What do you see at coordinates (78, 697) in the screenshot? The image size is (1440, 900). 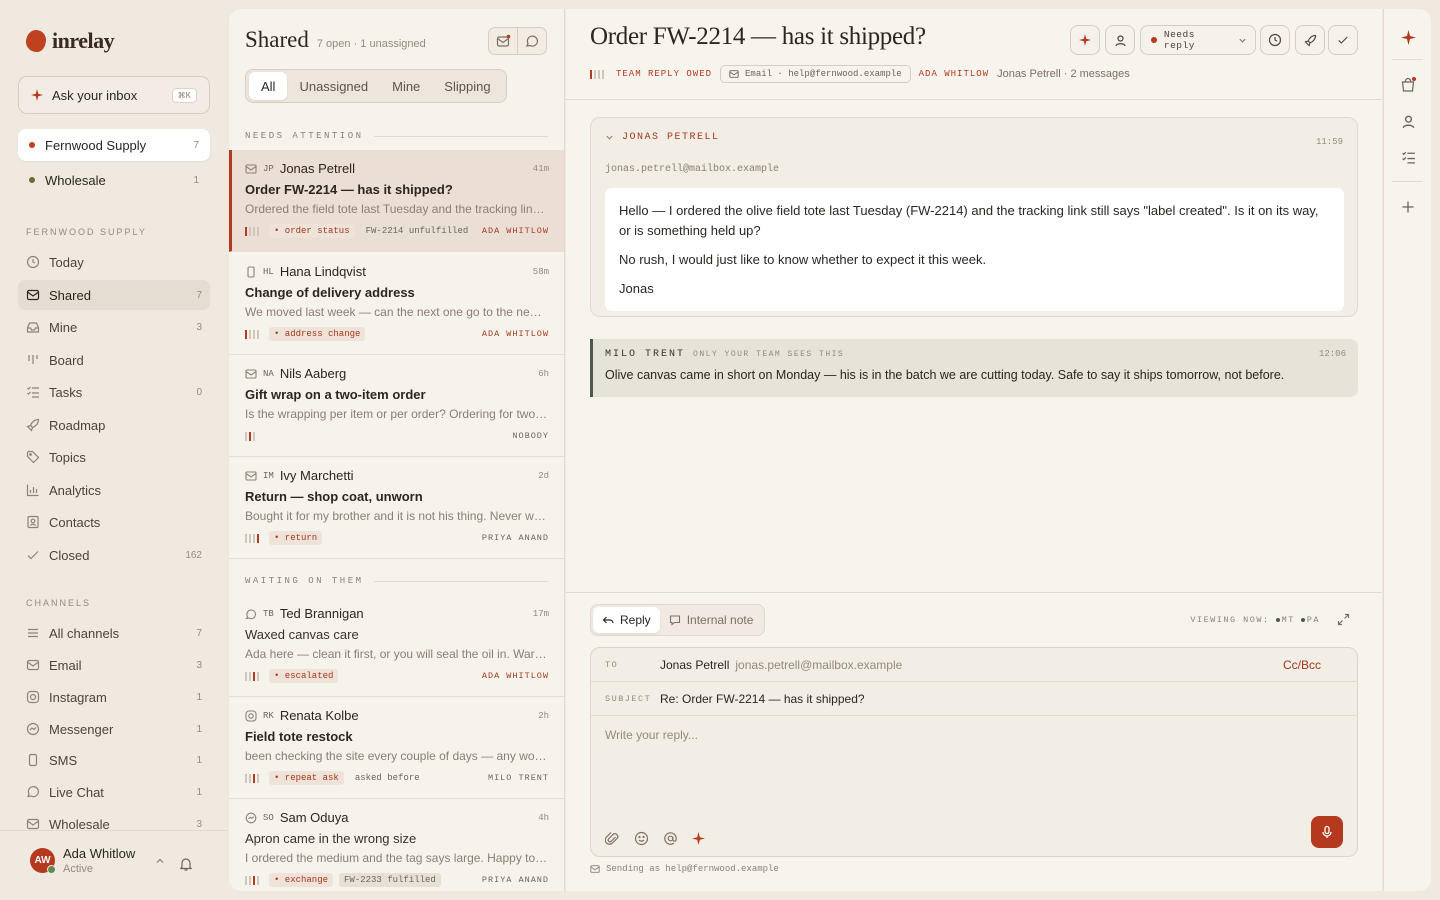 I see `channel-label: Instagram` at bounding box center [78, 697].